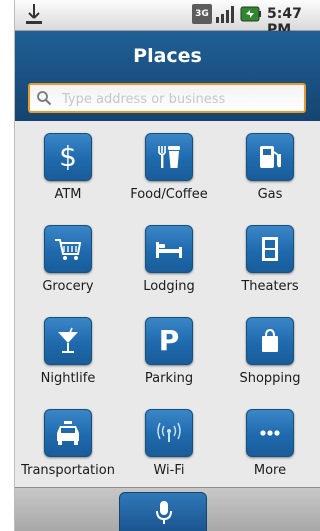 Image resolution: width=320 pixels, height=531 pixels. I want to click on signal-strength-icon, so click(225, 14).